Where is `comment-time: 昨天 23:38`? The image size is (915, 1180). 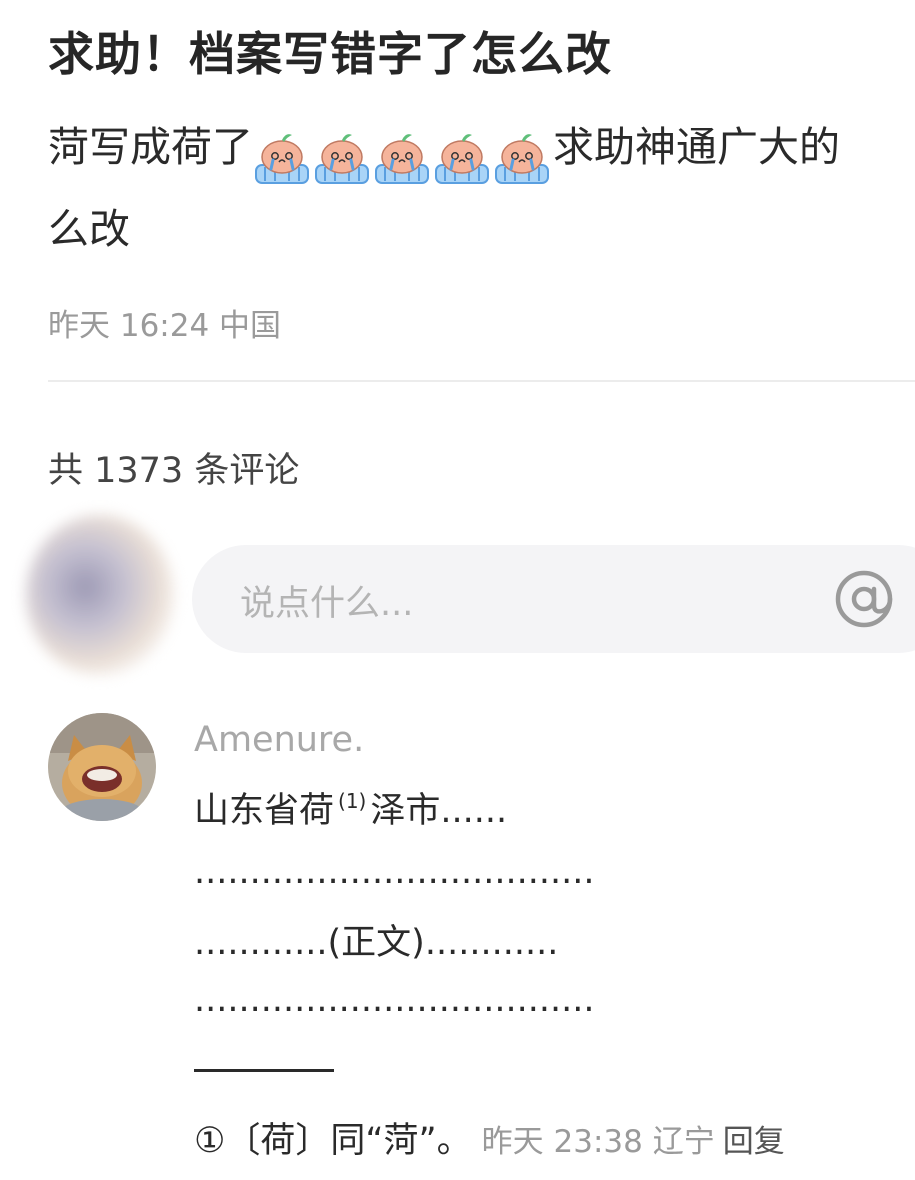
comment-time: 昨天 23:38 is located at coordinates (562, 1142).